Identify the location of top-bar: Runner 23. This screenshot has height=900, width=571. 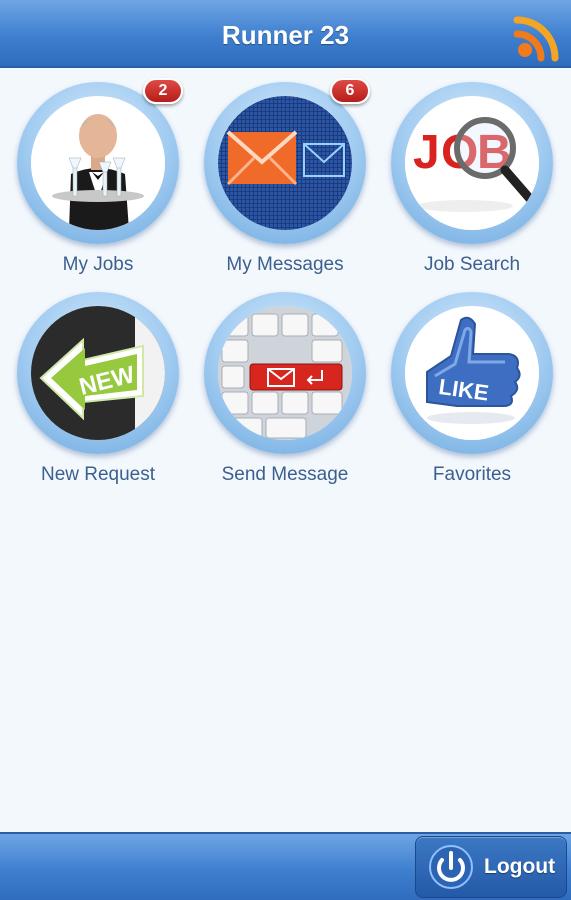
(285, 34).